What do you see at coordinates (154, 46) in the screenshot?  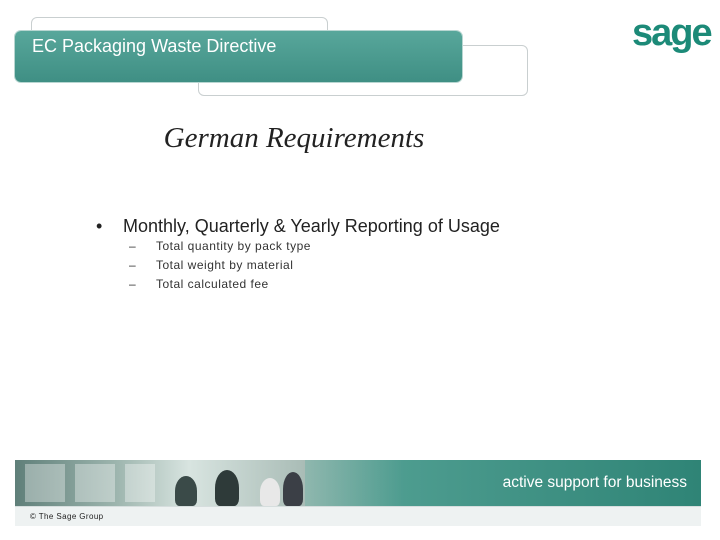 I see `header-title: EC Packaging Waste Directive` at bounding box center [154, 46].